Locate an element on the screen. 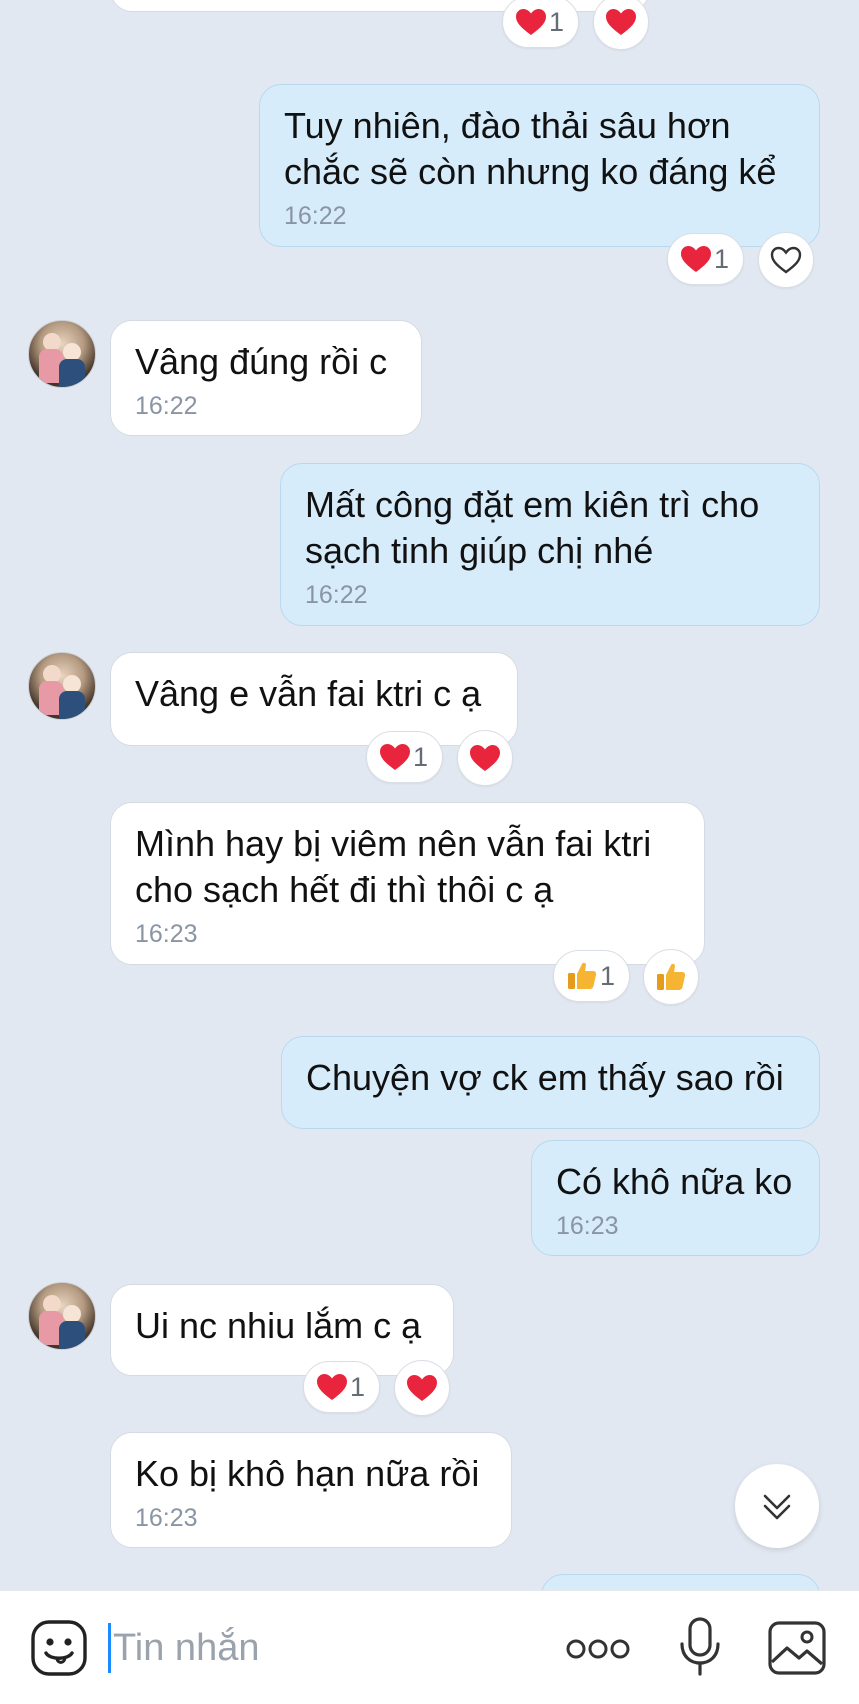  message-bubble-partial is located at coordinates (680, 1582).